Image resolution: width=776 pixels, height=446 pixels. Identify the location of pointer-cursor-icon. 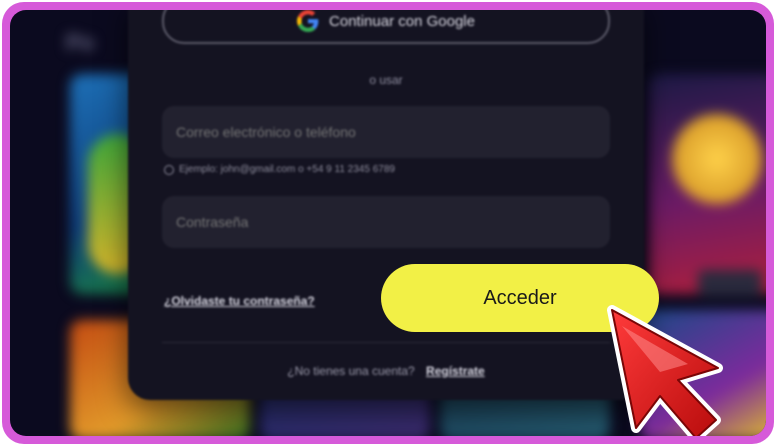
(665, 370).